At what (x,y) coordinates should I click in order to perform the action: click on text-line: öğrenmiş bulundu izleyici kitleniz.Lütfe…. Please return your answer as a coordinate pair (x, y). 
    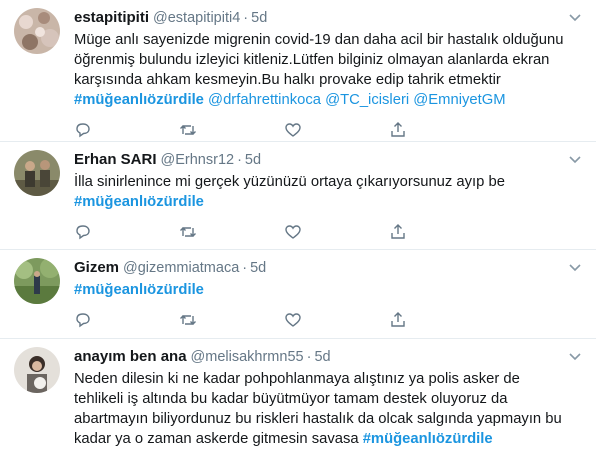
    Looking at the image, I should click on (312, 60).